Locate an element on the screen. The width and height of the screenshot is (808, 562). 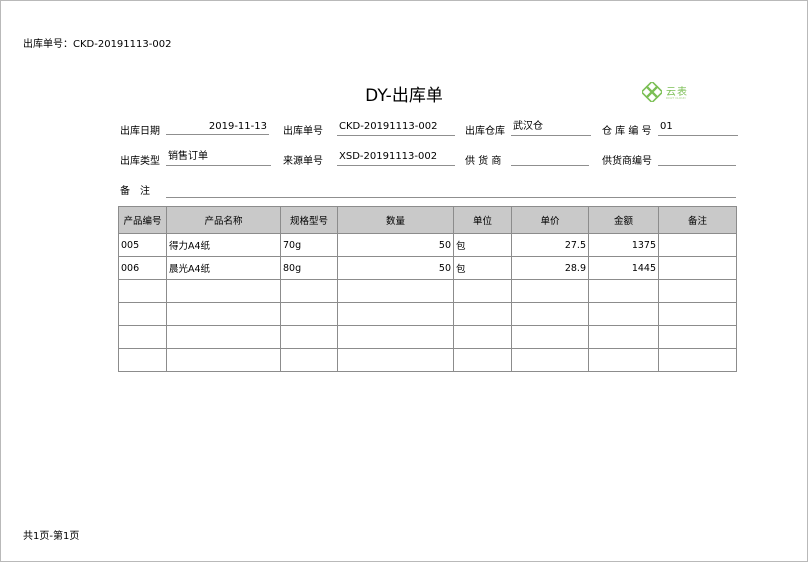
col-header-product-code: 产品编号 is located at coordinates (142, 220).